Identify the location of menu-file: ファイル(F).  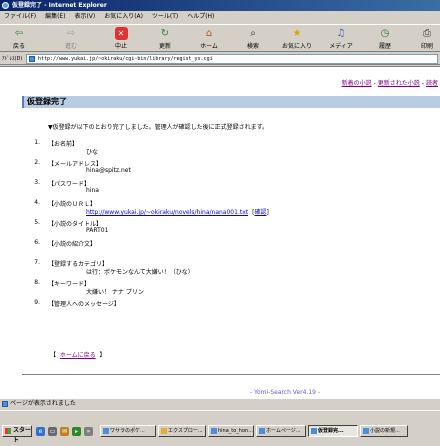
(20, 17).